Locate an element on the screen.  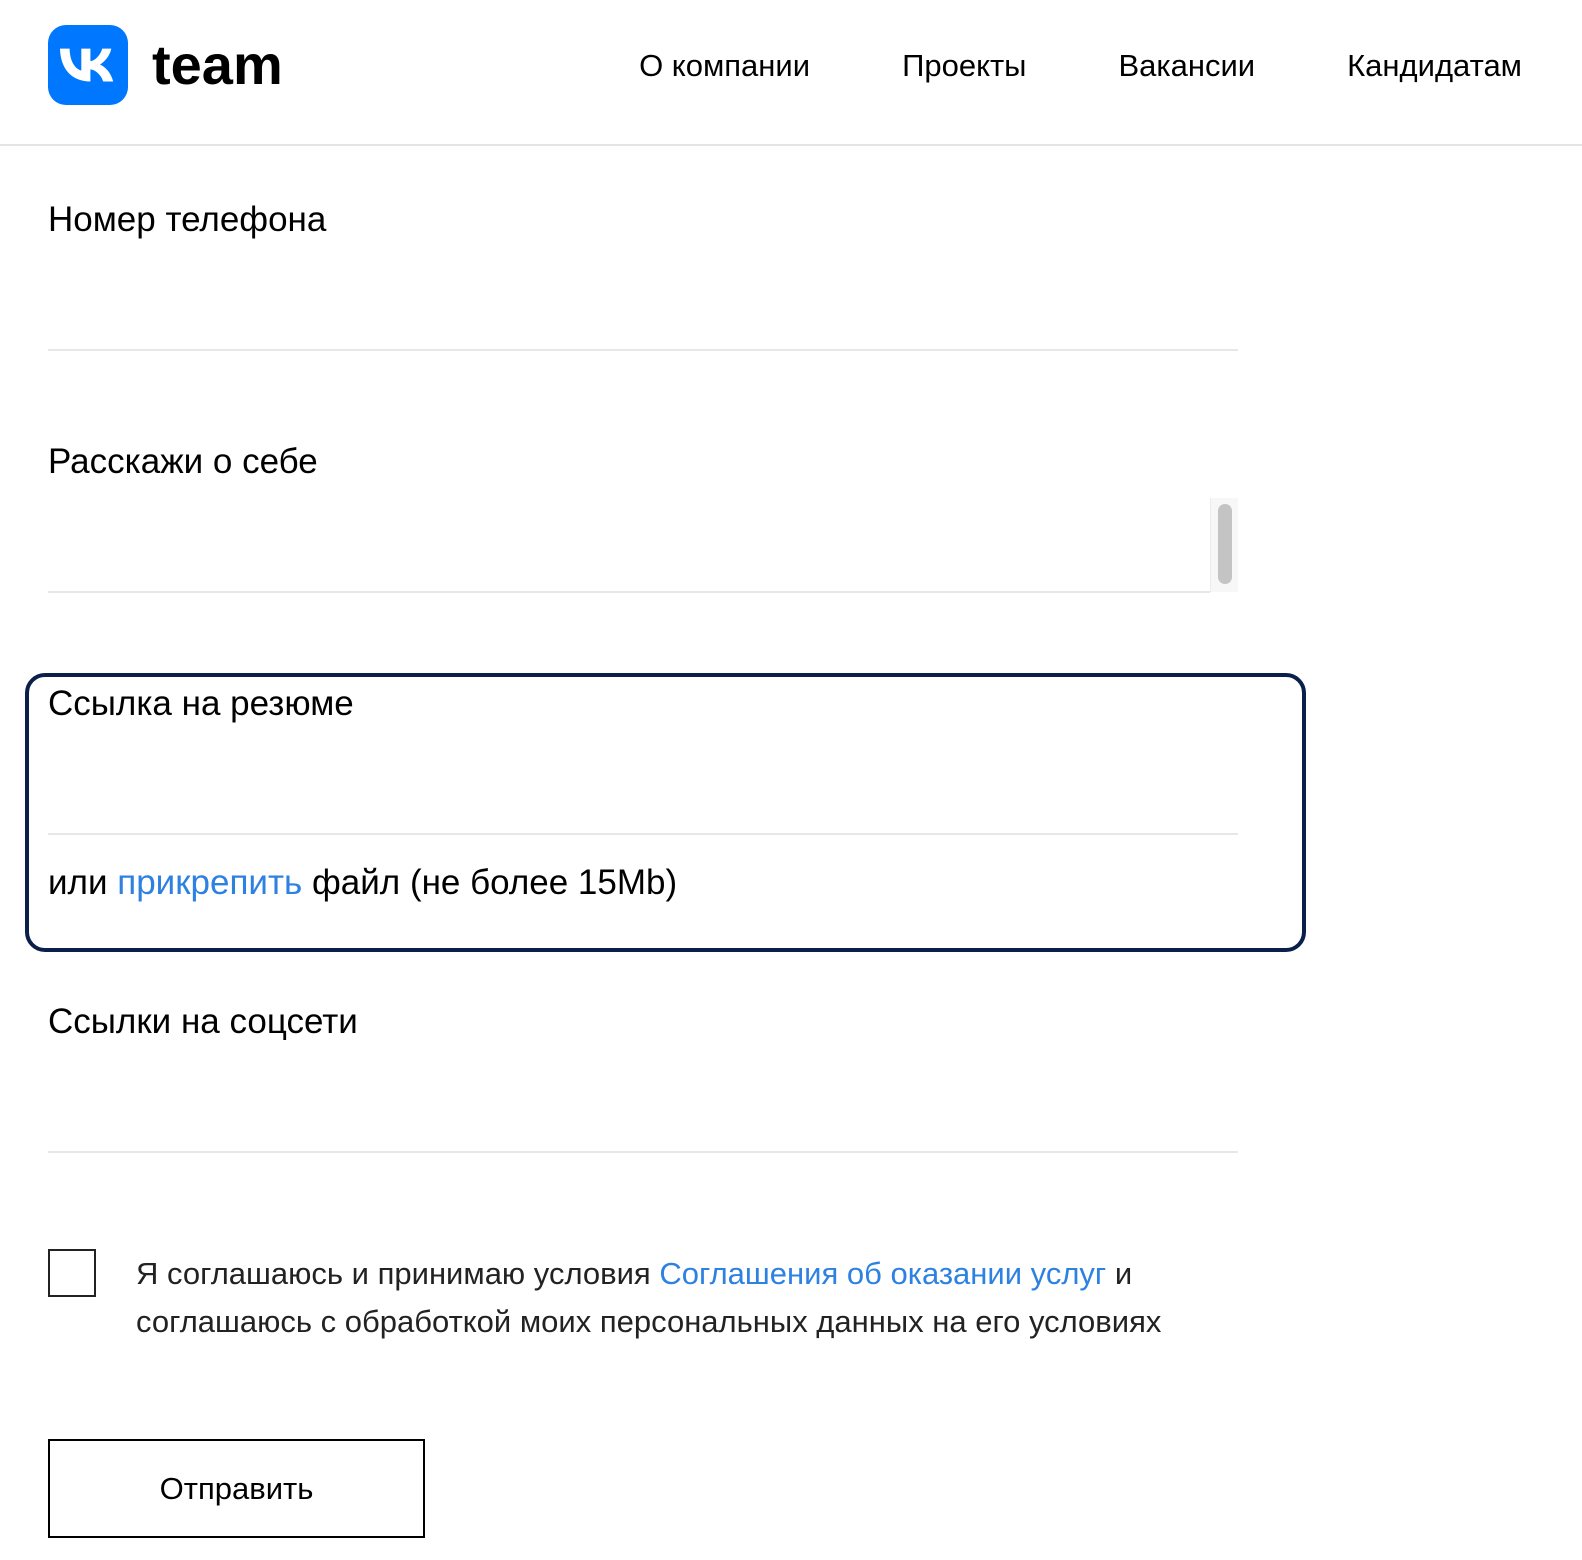
nav-candidates: Кандидатам is located at coordinates (1434, 66).